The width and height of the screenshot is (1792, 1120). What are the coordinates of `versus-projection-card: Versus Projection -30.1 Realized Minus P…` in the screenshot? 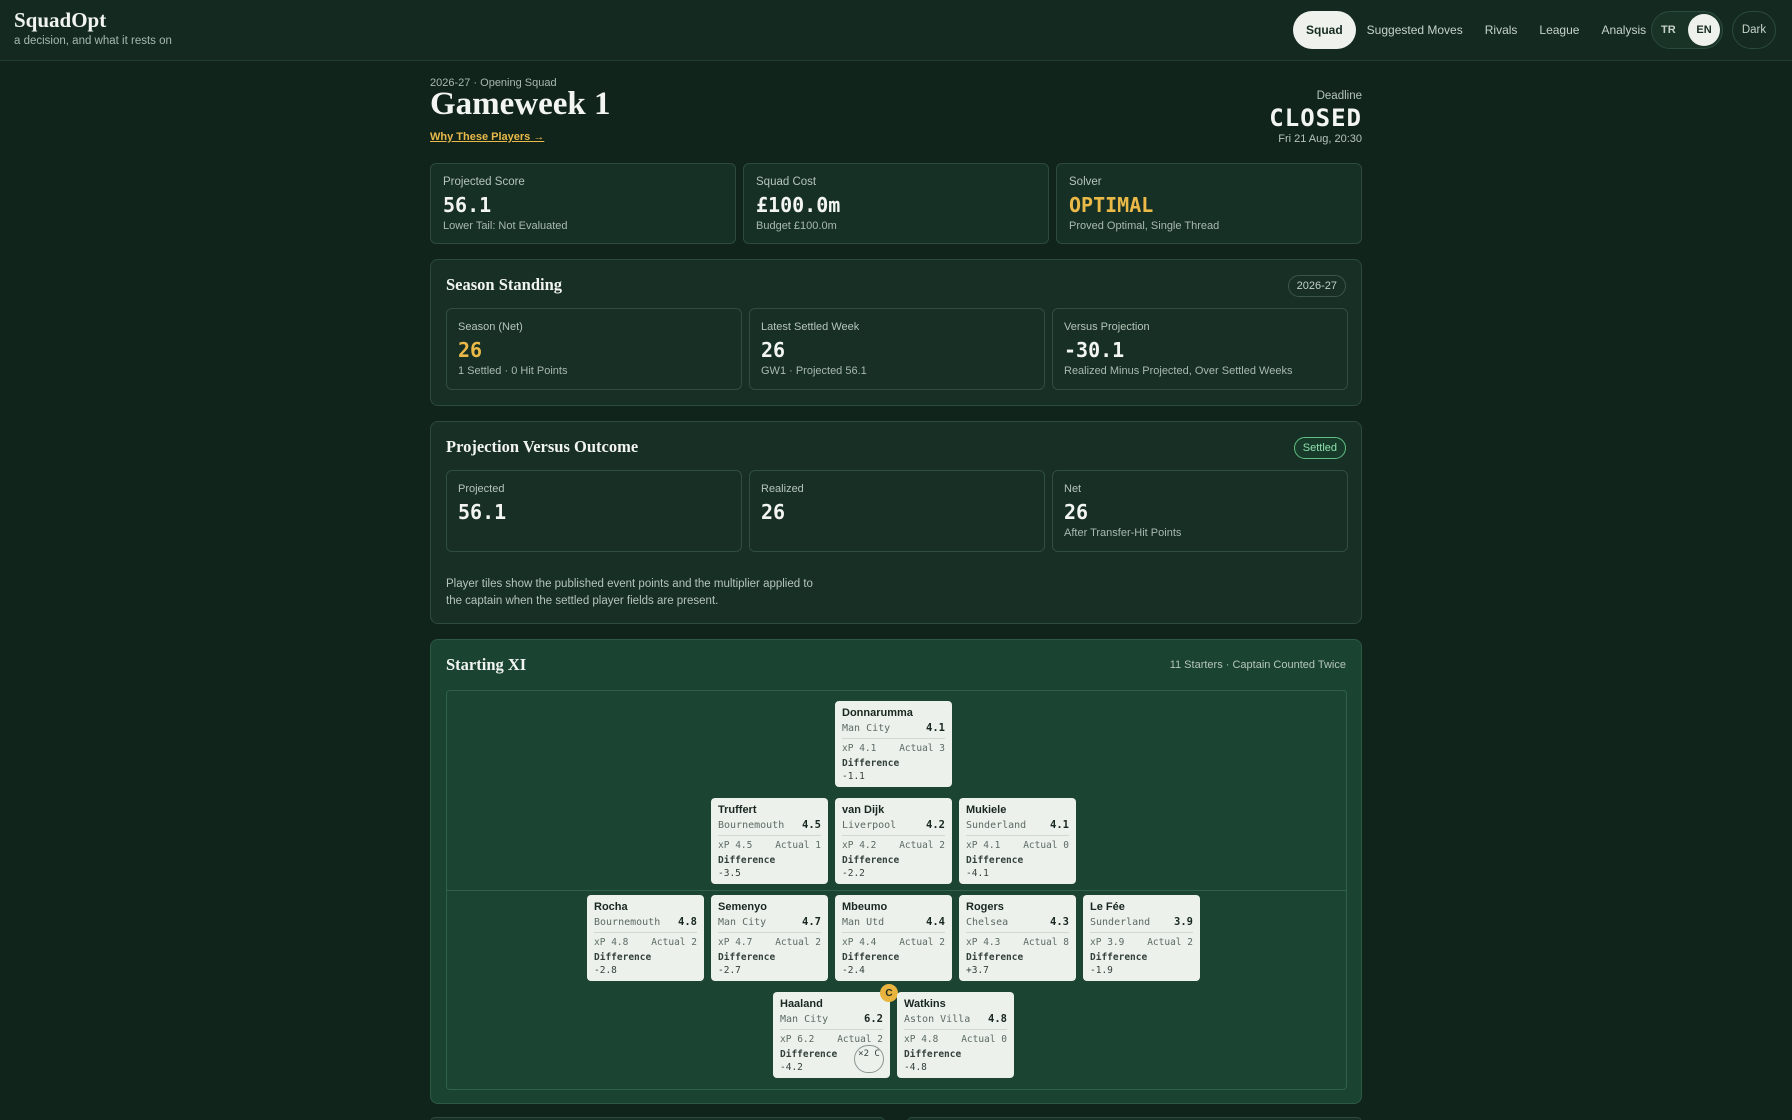 It's located at (1200, 349).